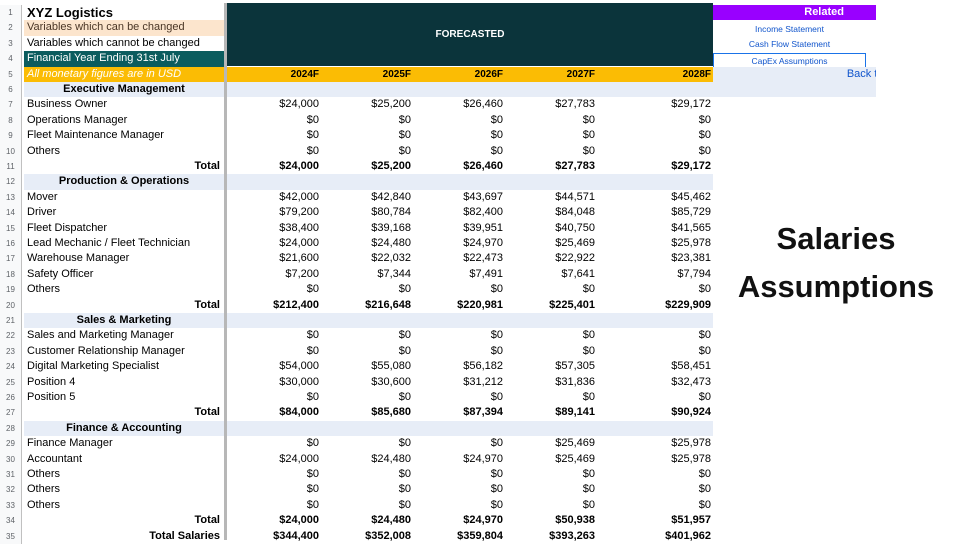 The width and height of the screenshot is (960, 544). Describe the element at coordinates (124, 335) in the screenshot. I see `position-label: Sales and Marketing Manager` at that location.